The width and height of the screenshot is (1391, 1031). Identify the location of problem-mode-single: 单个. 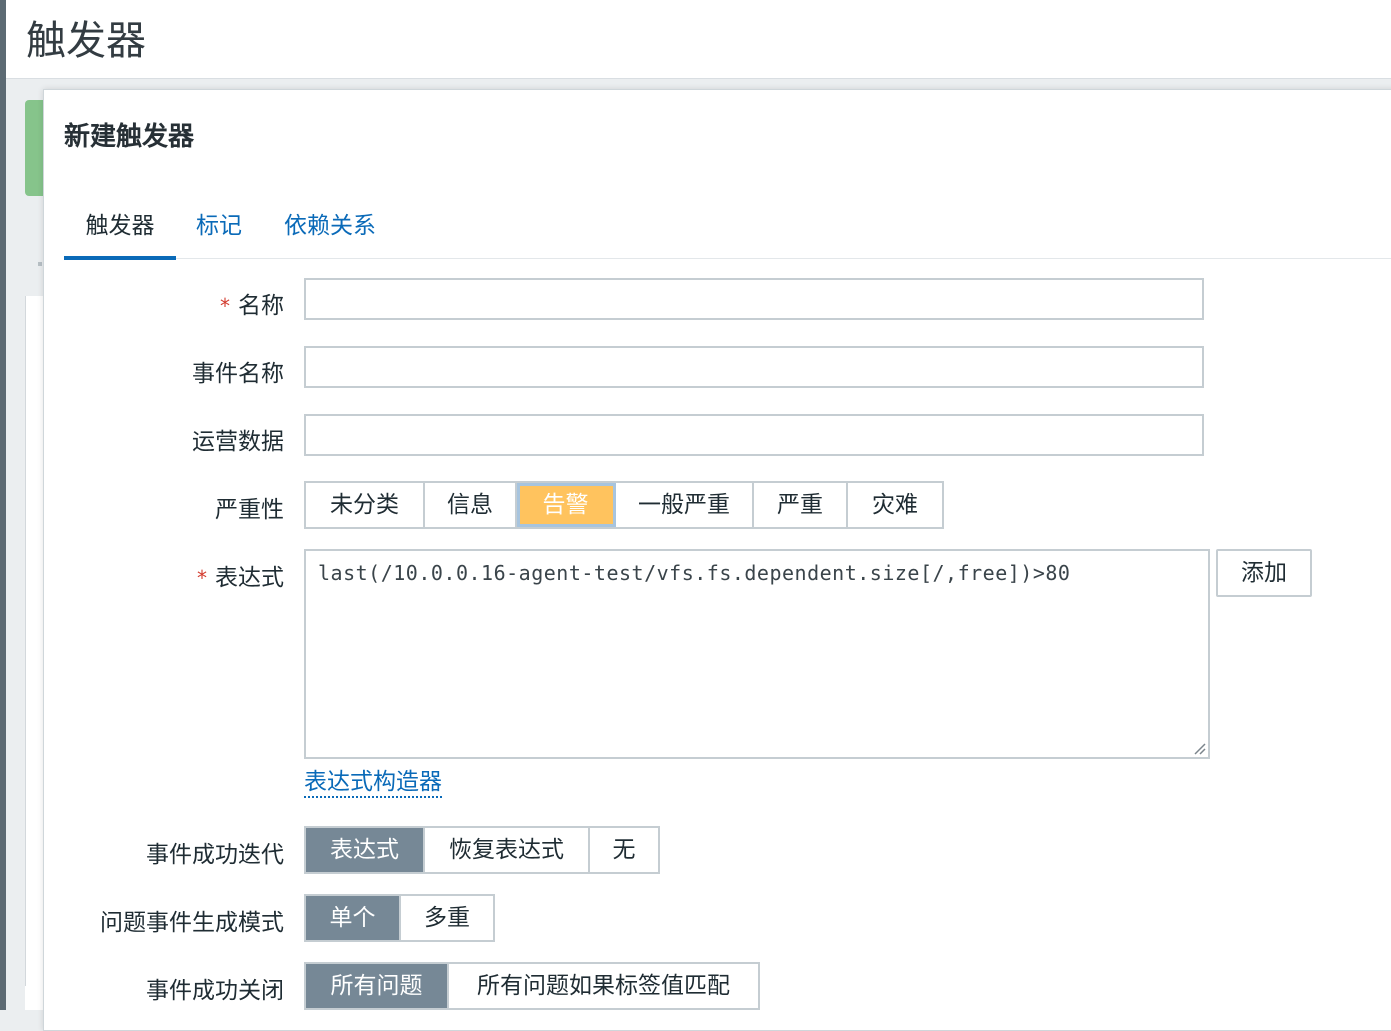
(353, 918).